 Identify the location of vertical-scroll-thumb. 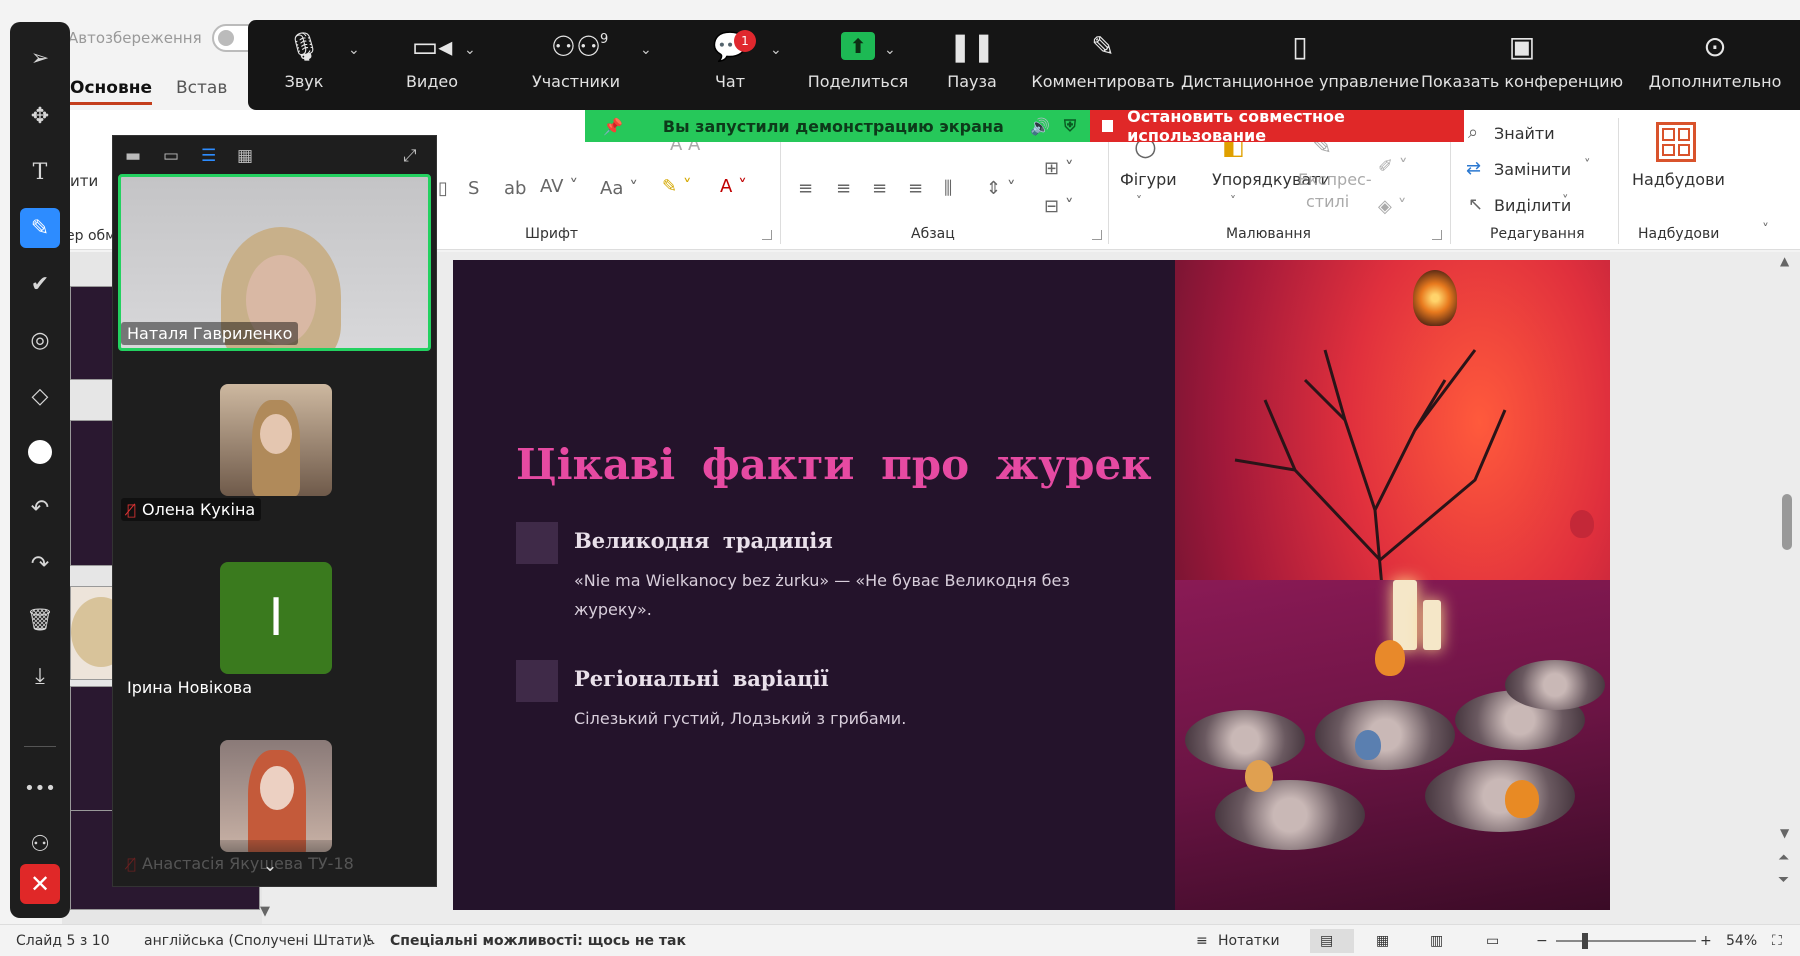
(1787, 522).